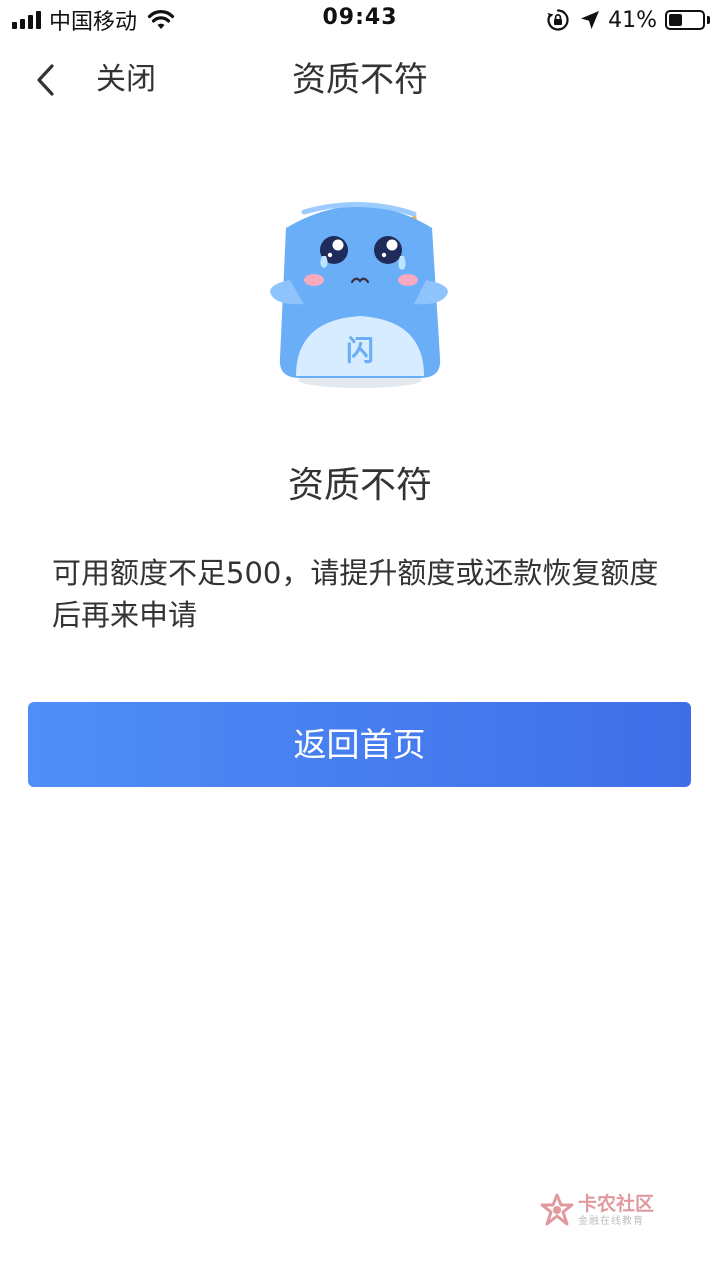  What do you see at coordinates (616, 1203) in the screenshot?
I see `watermark-name: 卡农社区` at bounding box center [616, 1203].